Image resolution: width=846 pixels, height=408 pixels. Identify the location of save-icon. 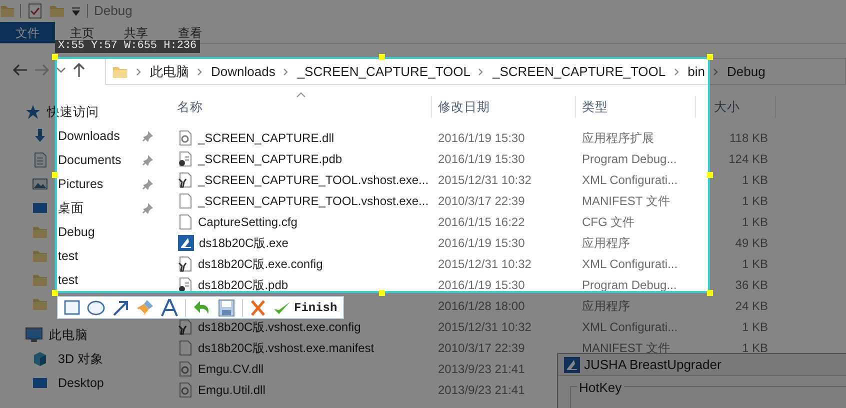
(226, 307).